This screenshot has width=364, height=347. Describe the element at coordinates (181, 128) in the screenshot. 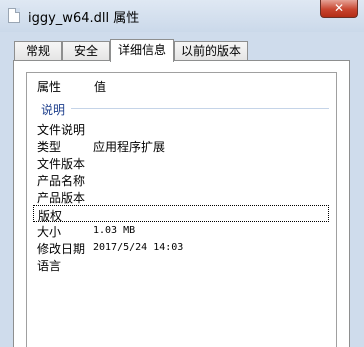

I see `list-item: 文件说明` at that location.